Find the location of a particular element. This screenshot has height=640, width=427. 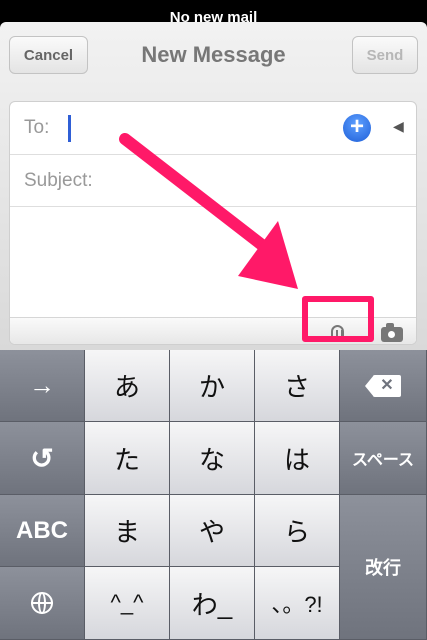

to-label: To: is located at coordinates (37, 127).